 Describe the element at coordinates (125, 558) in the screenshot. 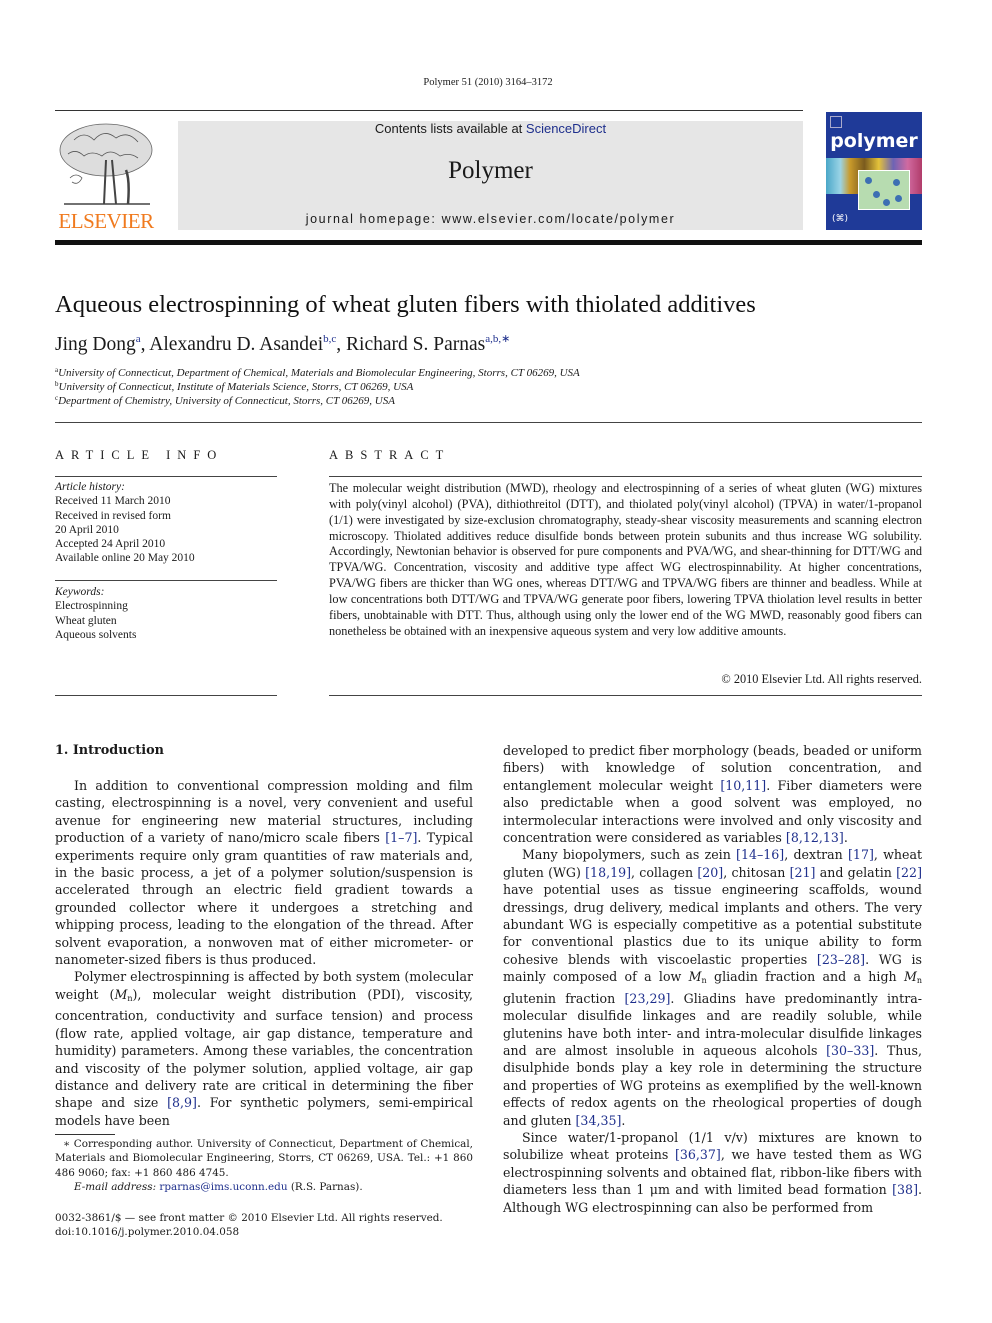

I see `history-item: Available online 20 May 2010` at that location.